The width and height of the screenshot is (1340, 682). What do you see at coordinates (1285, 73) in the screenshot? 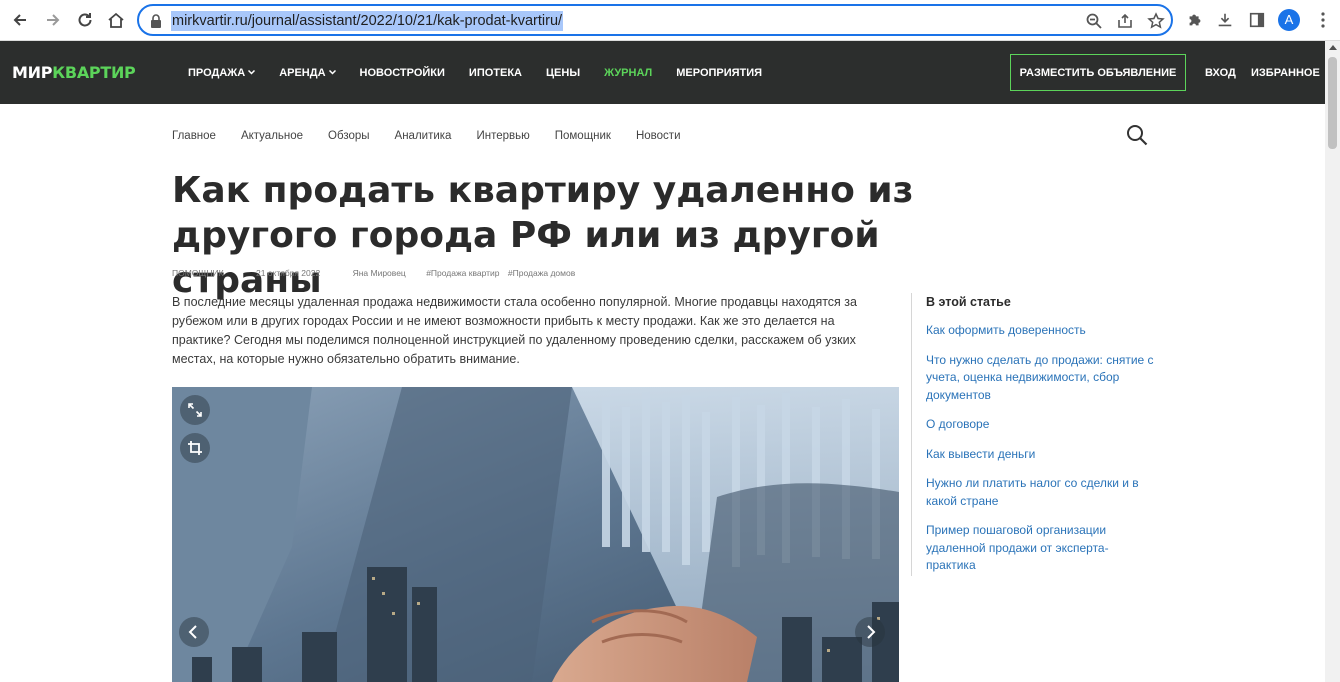
I see `favorites-link: ИЗБРАННОЕ` at bounding box center [1285, 73].